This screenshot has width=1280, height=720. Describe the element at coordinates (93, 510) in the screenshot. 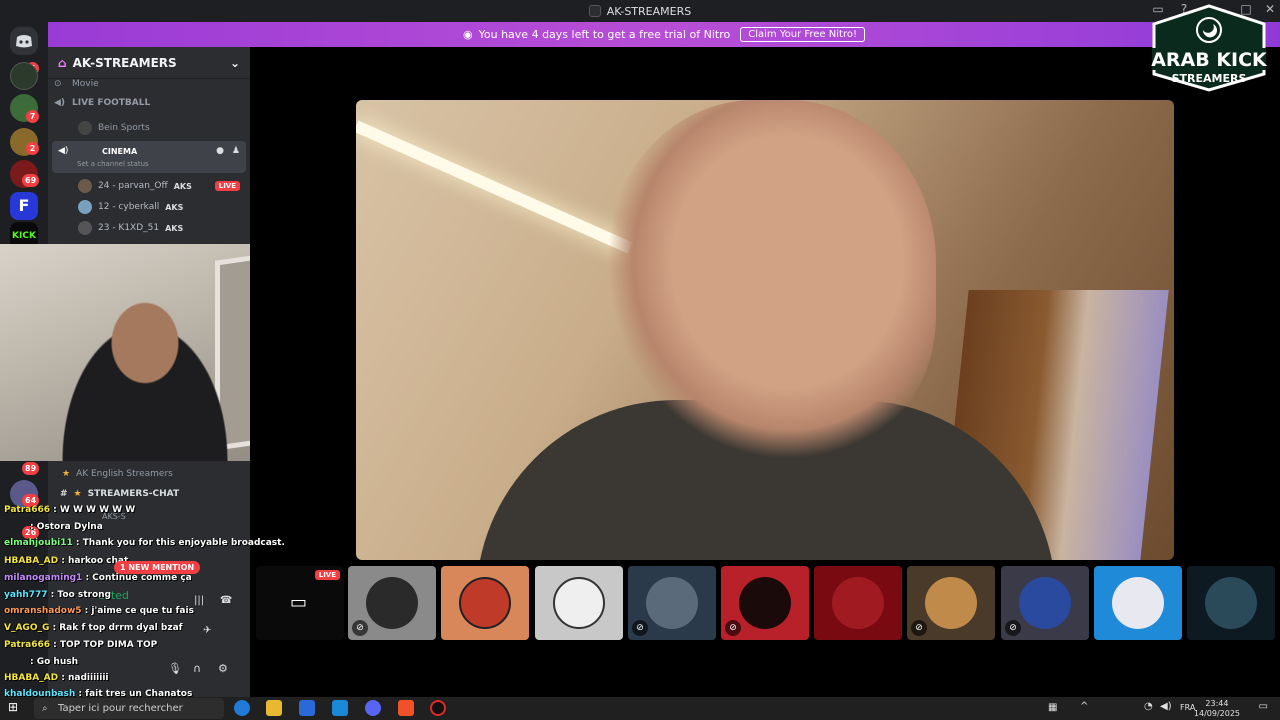

I see `chat-text: : W W W W W W` at that location.